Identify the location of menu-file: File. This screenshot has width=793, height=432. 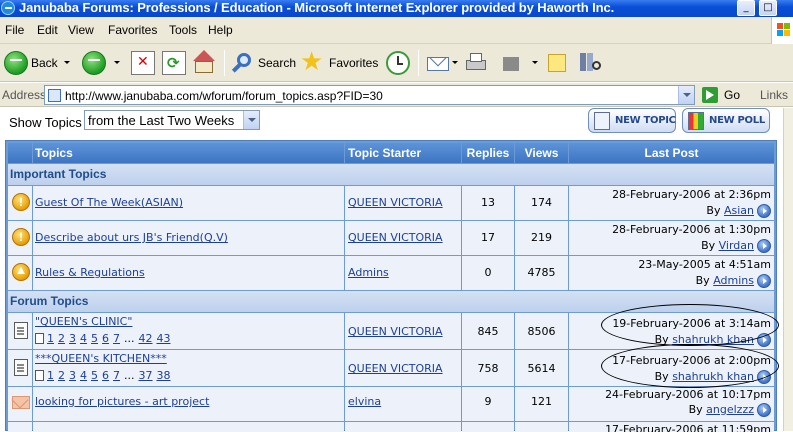
(14, 30).